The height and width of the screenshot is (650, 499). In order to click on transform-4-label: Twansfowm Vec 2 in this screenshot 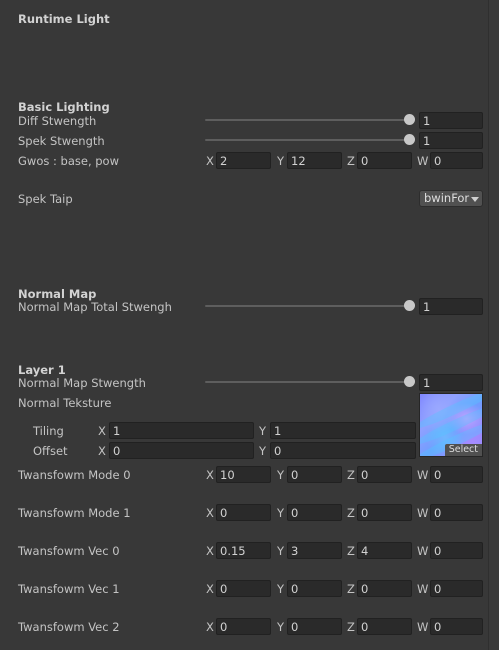, I will do `click(69, 627)`.